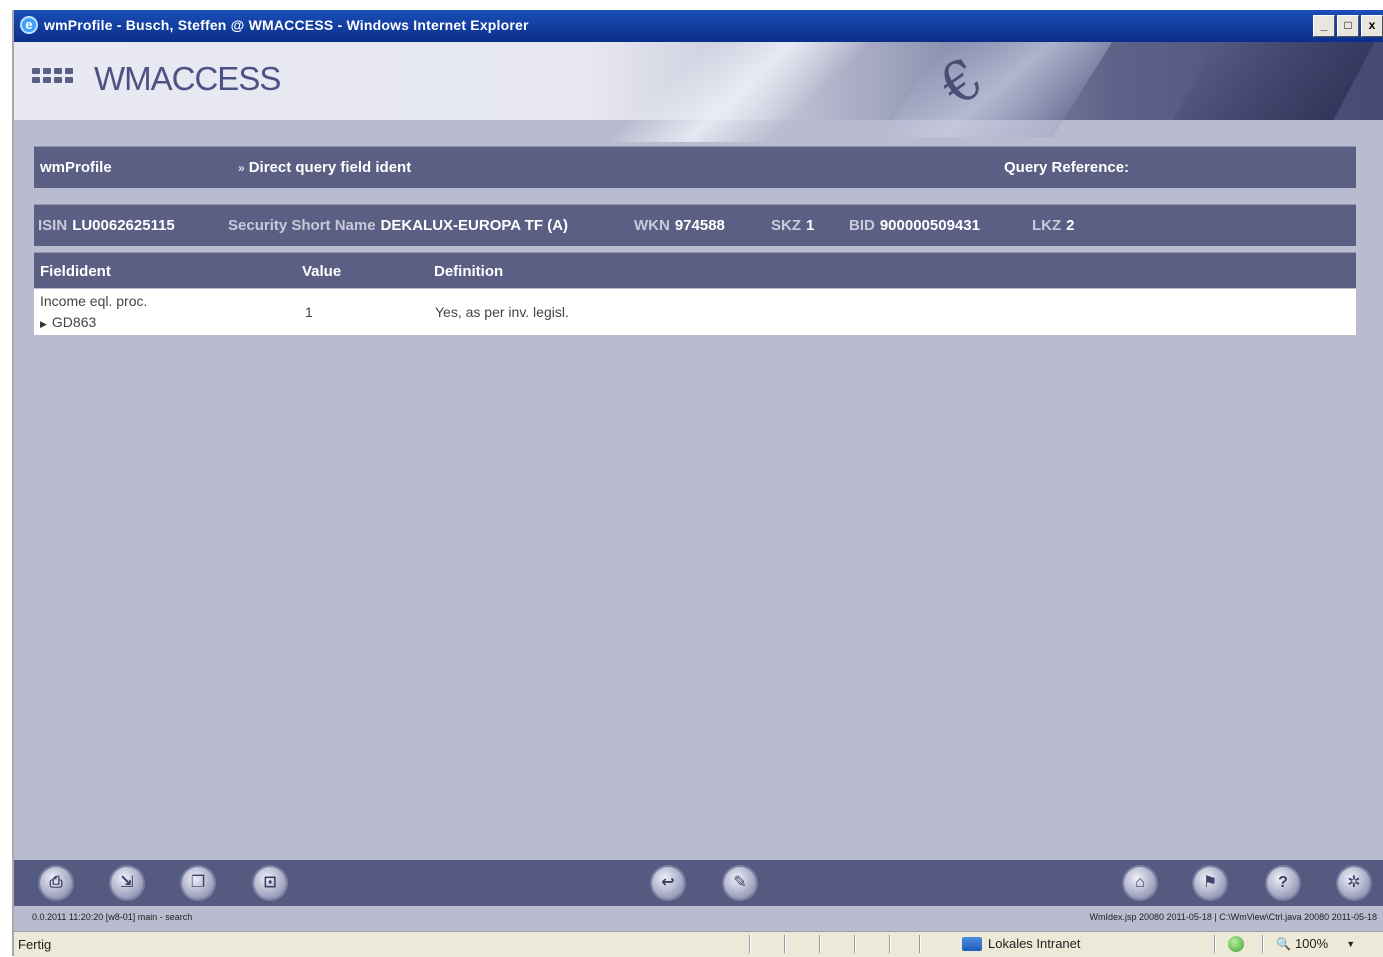 This screenshot has width=1383, height=957. I want to click on zoom-icon: 🔍, so click(1283, 943).